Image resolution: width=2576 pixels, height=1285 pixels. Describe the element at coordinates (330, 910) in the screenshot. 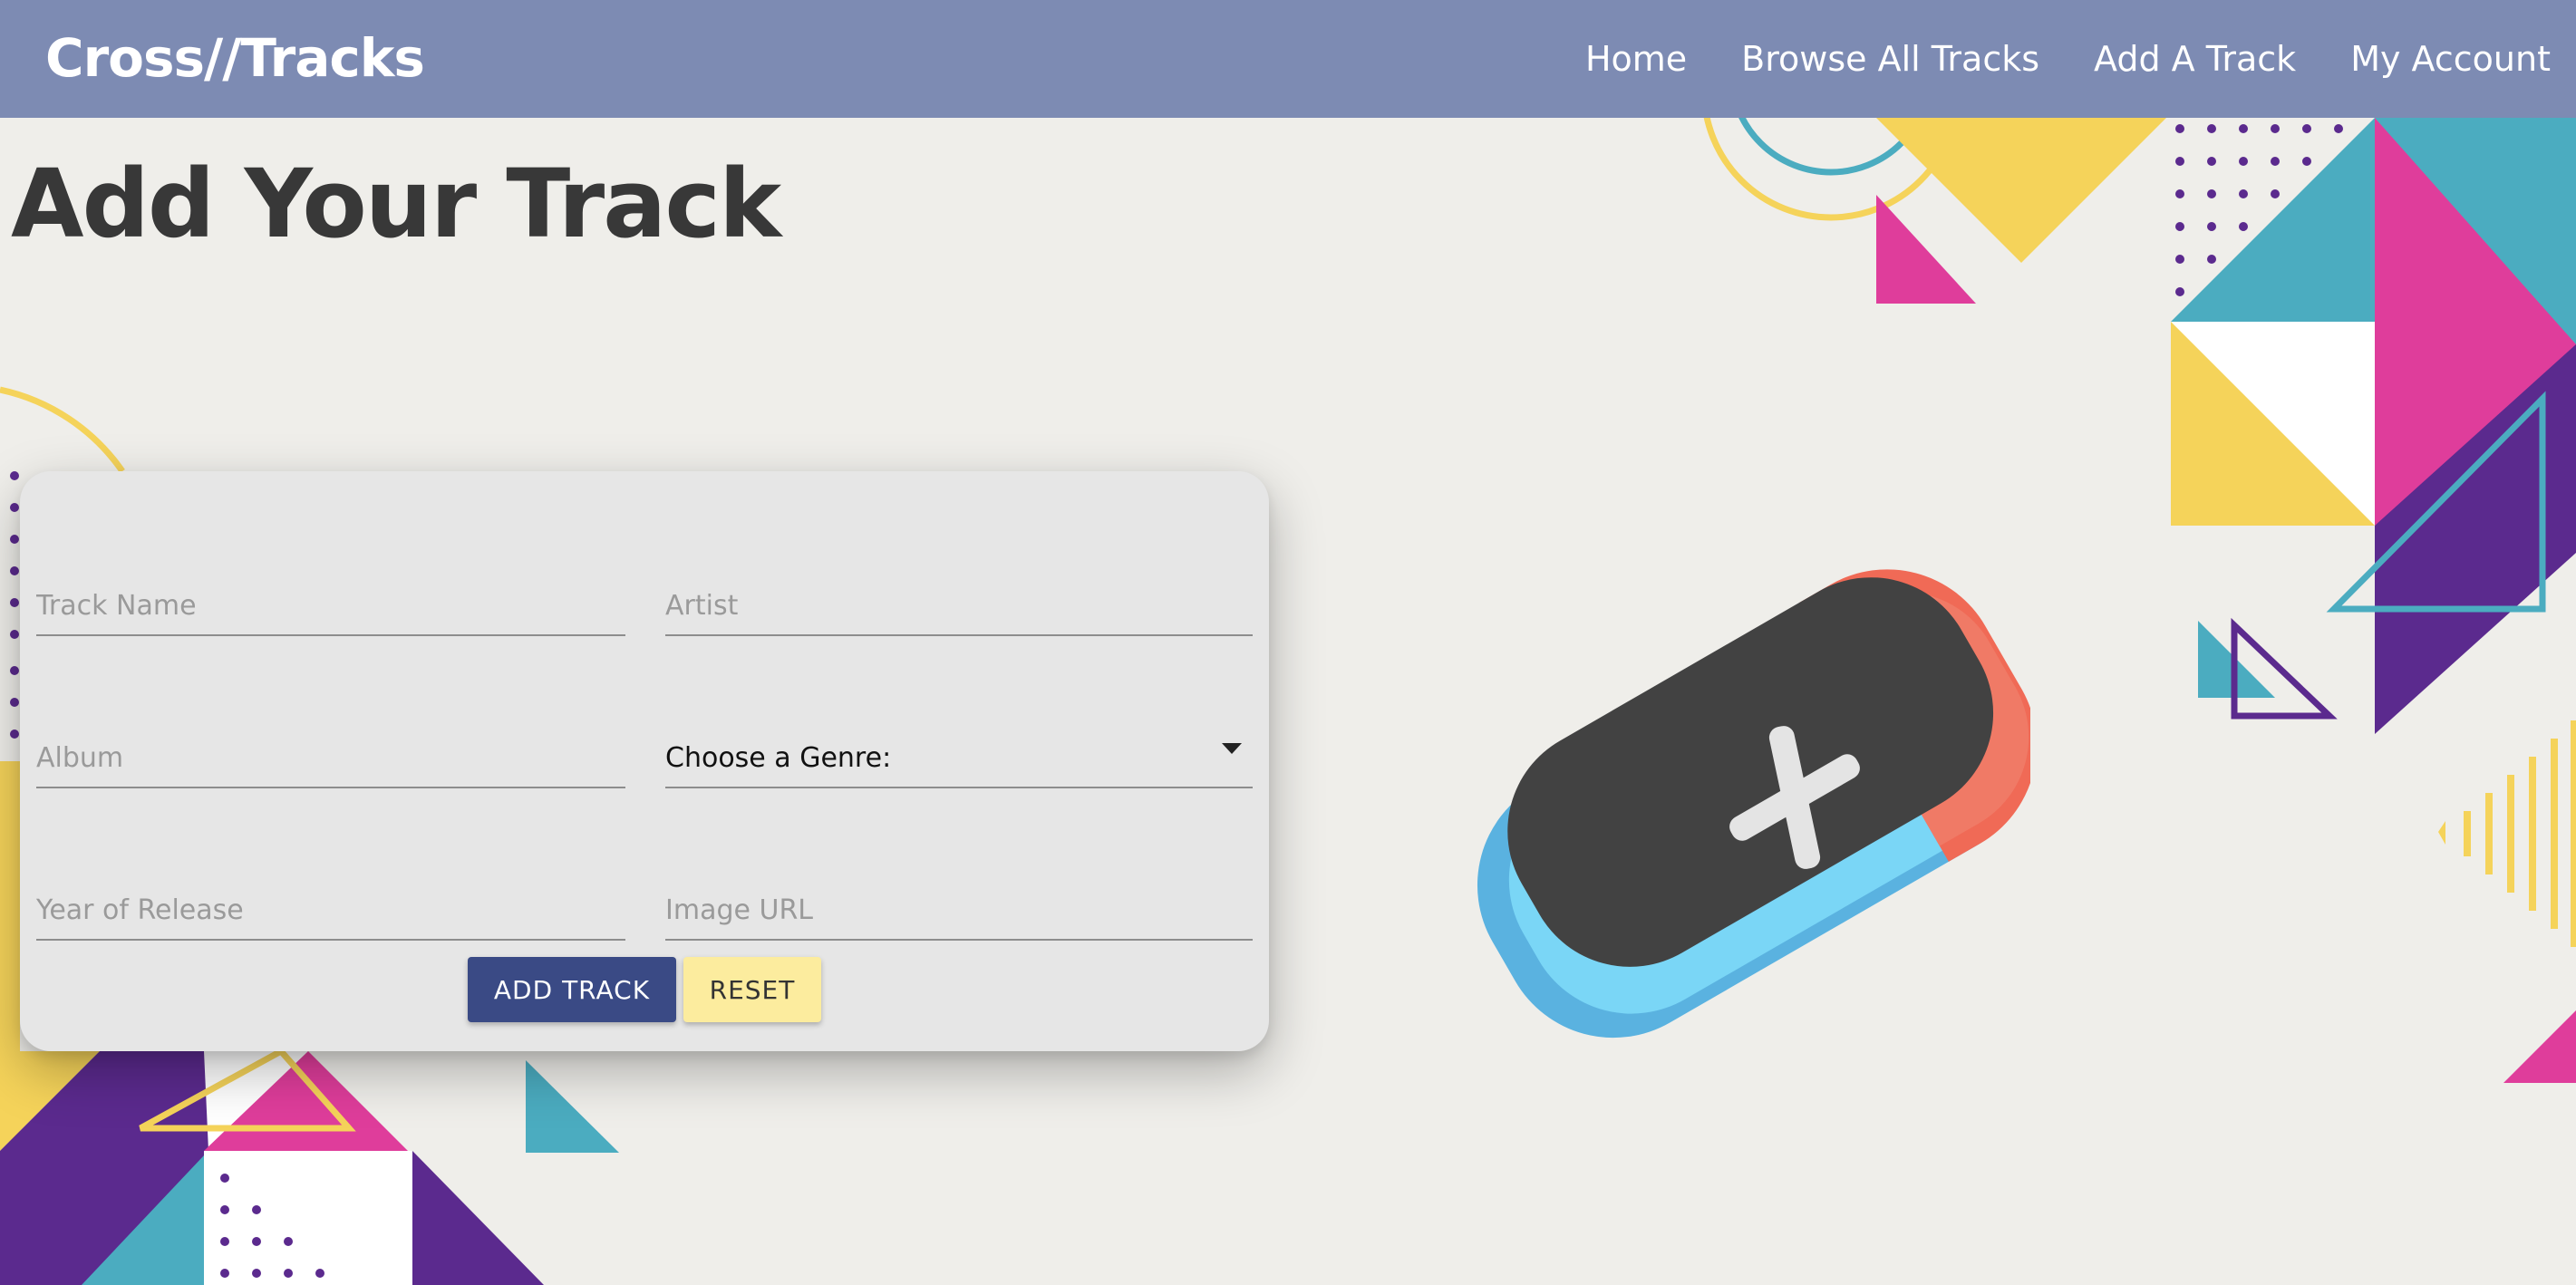

I see `year-of-release-input` at that location.